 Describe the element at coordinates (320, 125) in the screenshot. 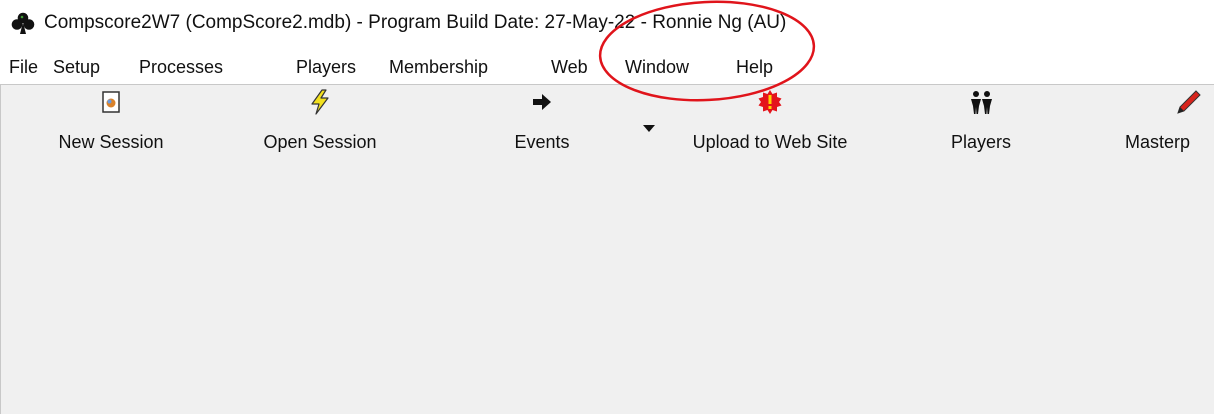

I see `open-session-button: Open Session` at that location.